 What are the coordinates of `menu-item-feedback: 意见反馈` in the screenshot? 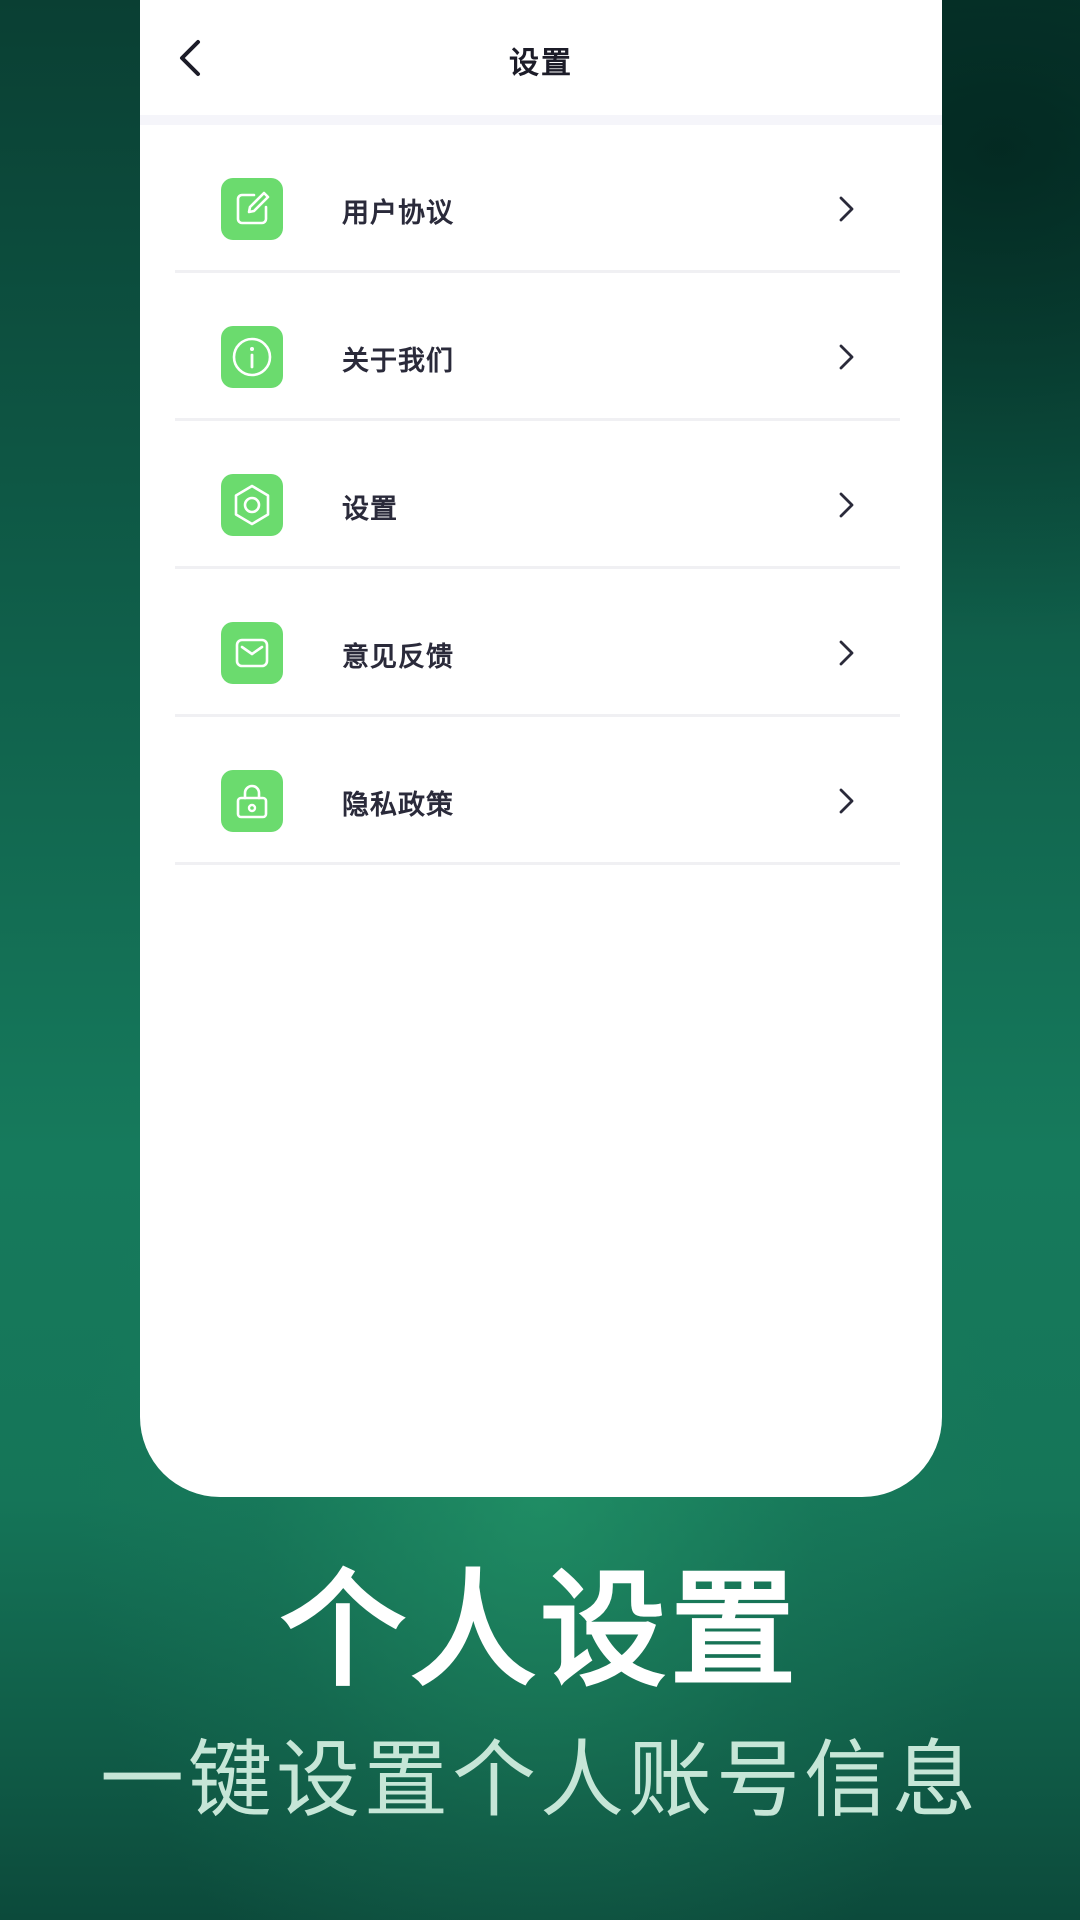 It's located at (537, 643).